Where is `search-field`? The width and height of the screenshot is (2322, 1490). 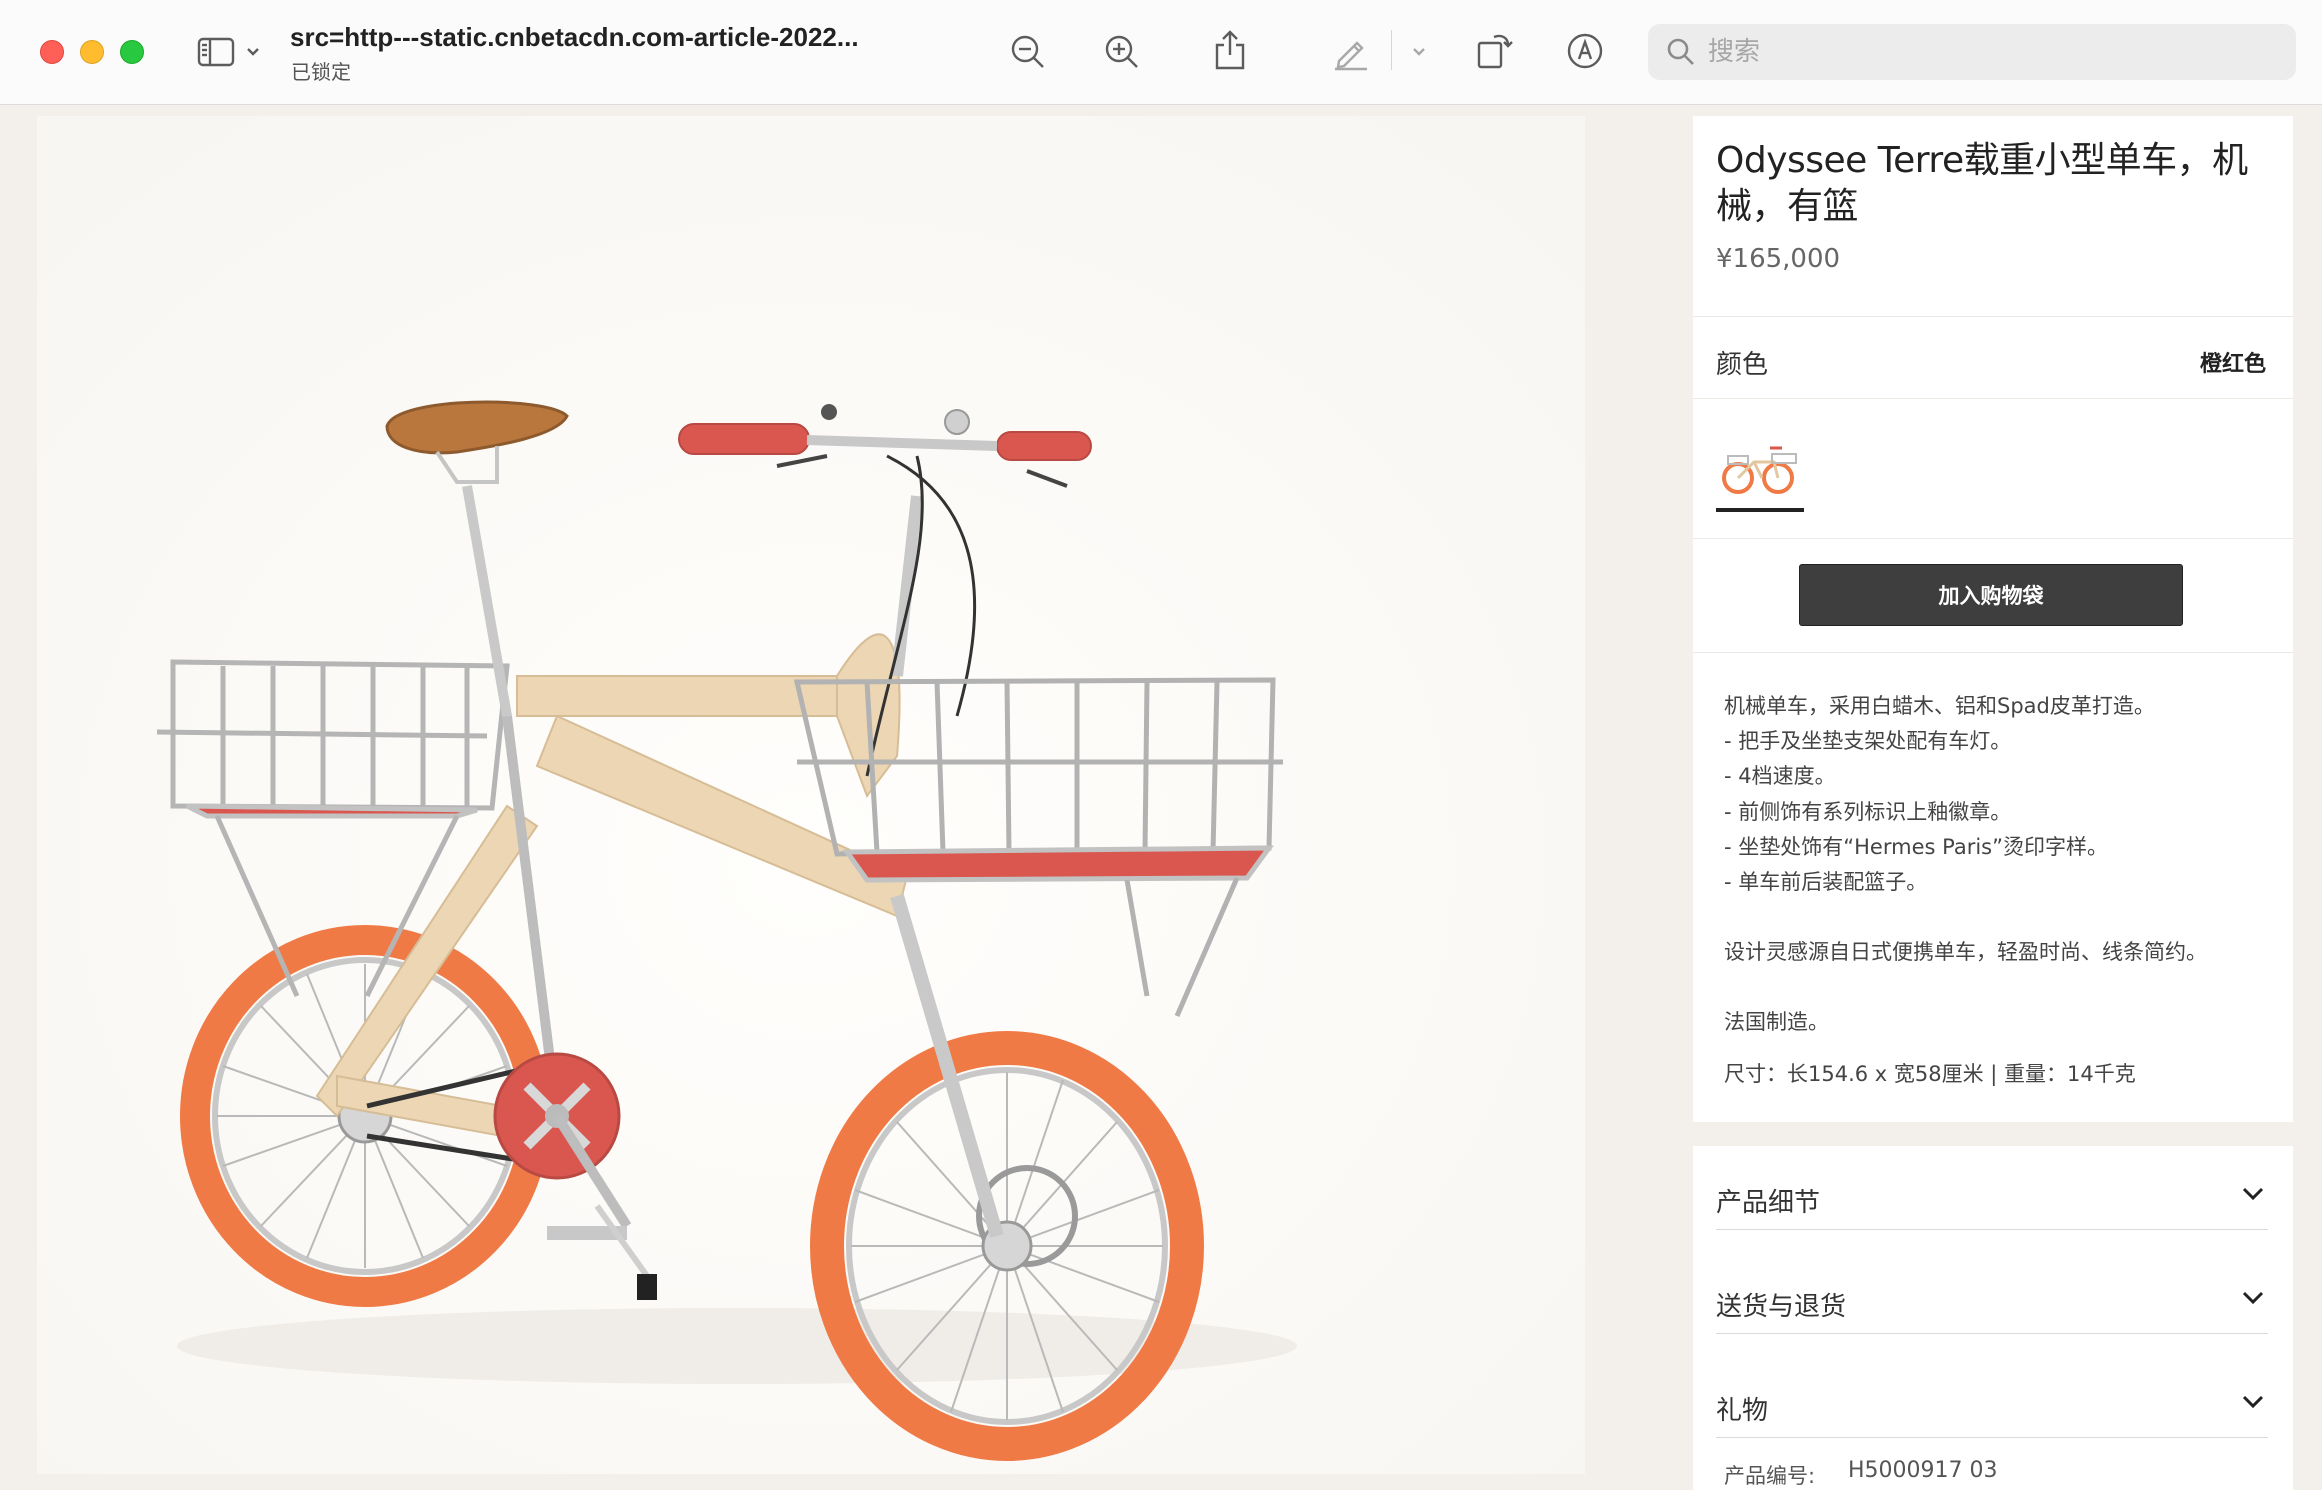 search-field is located at coordinates (1972, 52).